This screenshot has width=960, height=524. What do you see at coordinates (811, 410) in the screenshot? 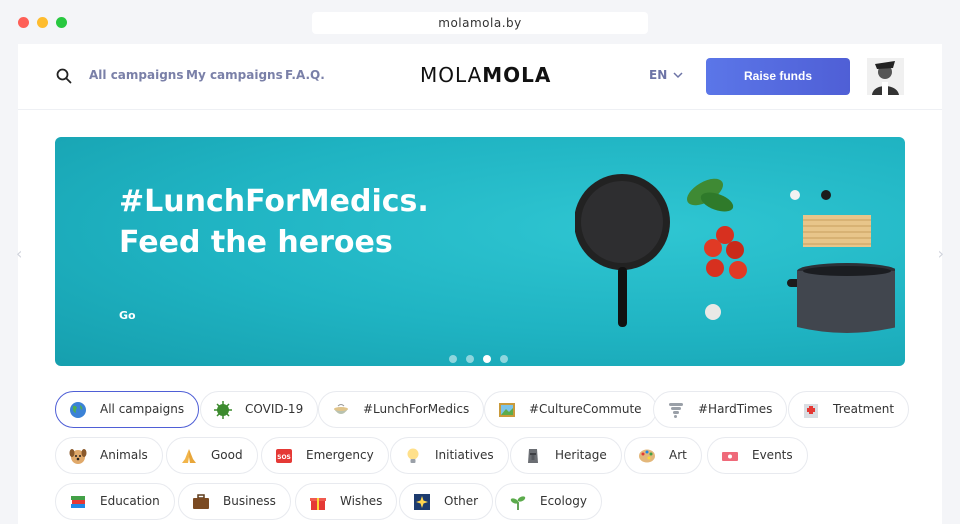
I see `hospital-icon` at bounding box center [811, 410].